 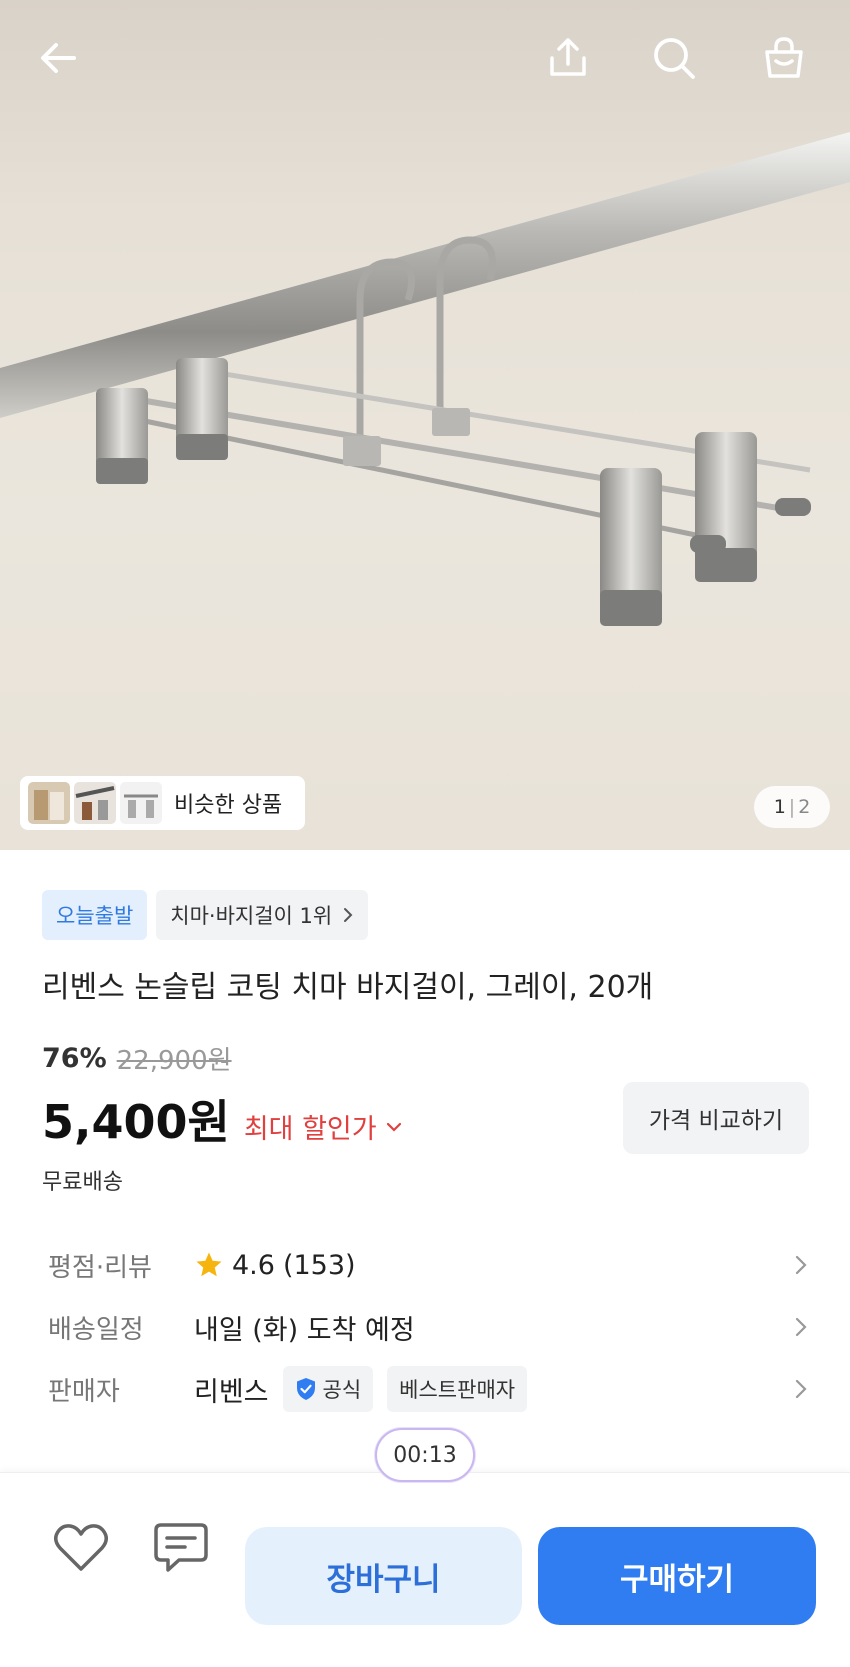 I want to click on search-button, so click(x=674, y=58).